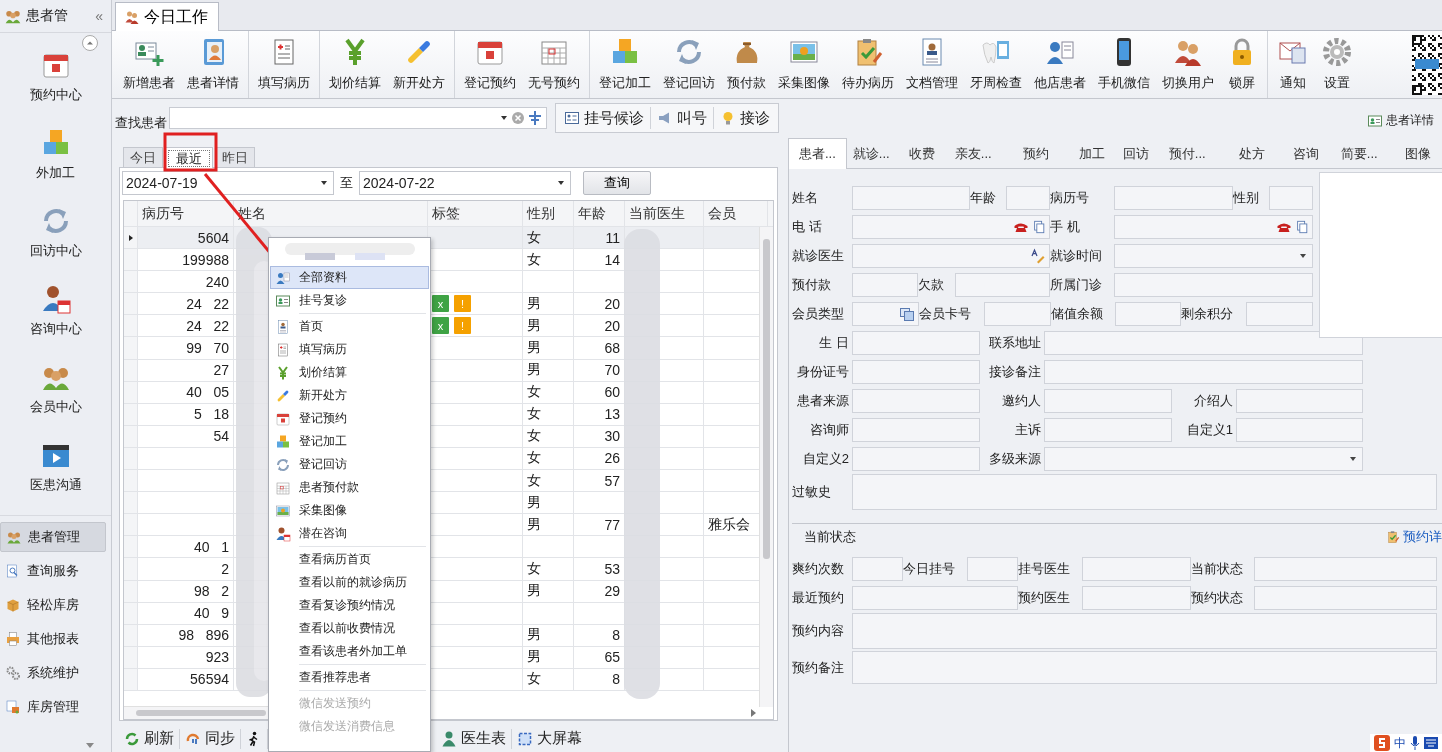 This screenshot has width=1442, height=752. What do you see at coordinates (868, 64) in the screenshot?
I see `toolbar-button: 待办病历` at bounding box center [868, 64].